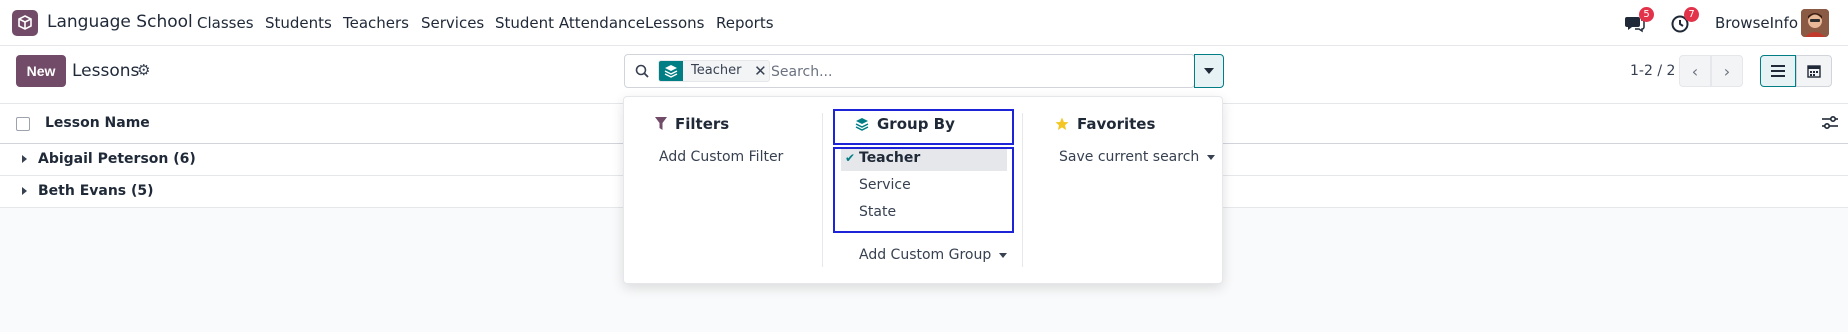 The height and width of the screenshot is (332, 1848). Describe the element at coordinates (96, 191) in the screenshot. I see `group-label: Beth Evans (5)` at that location.